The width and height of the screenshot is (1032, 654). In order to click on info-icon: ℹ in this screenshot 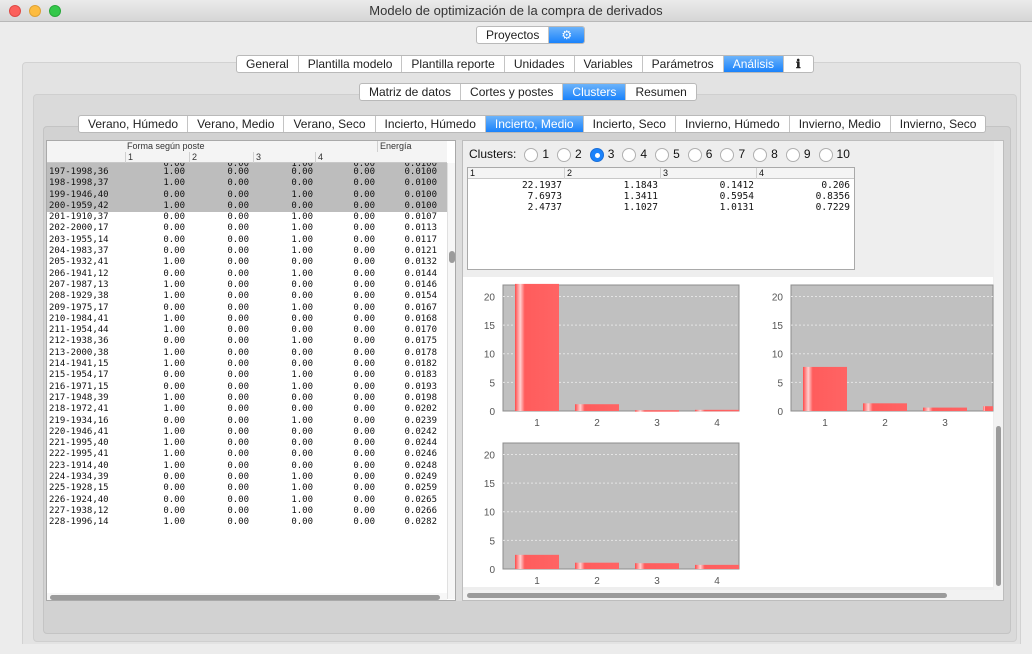, I will do `click(798, 64)`.